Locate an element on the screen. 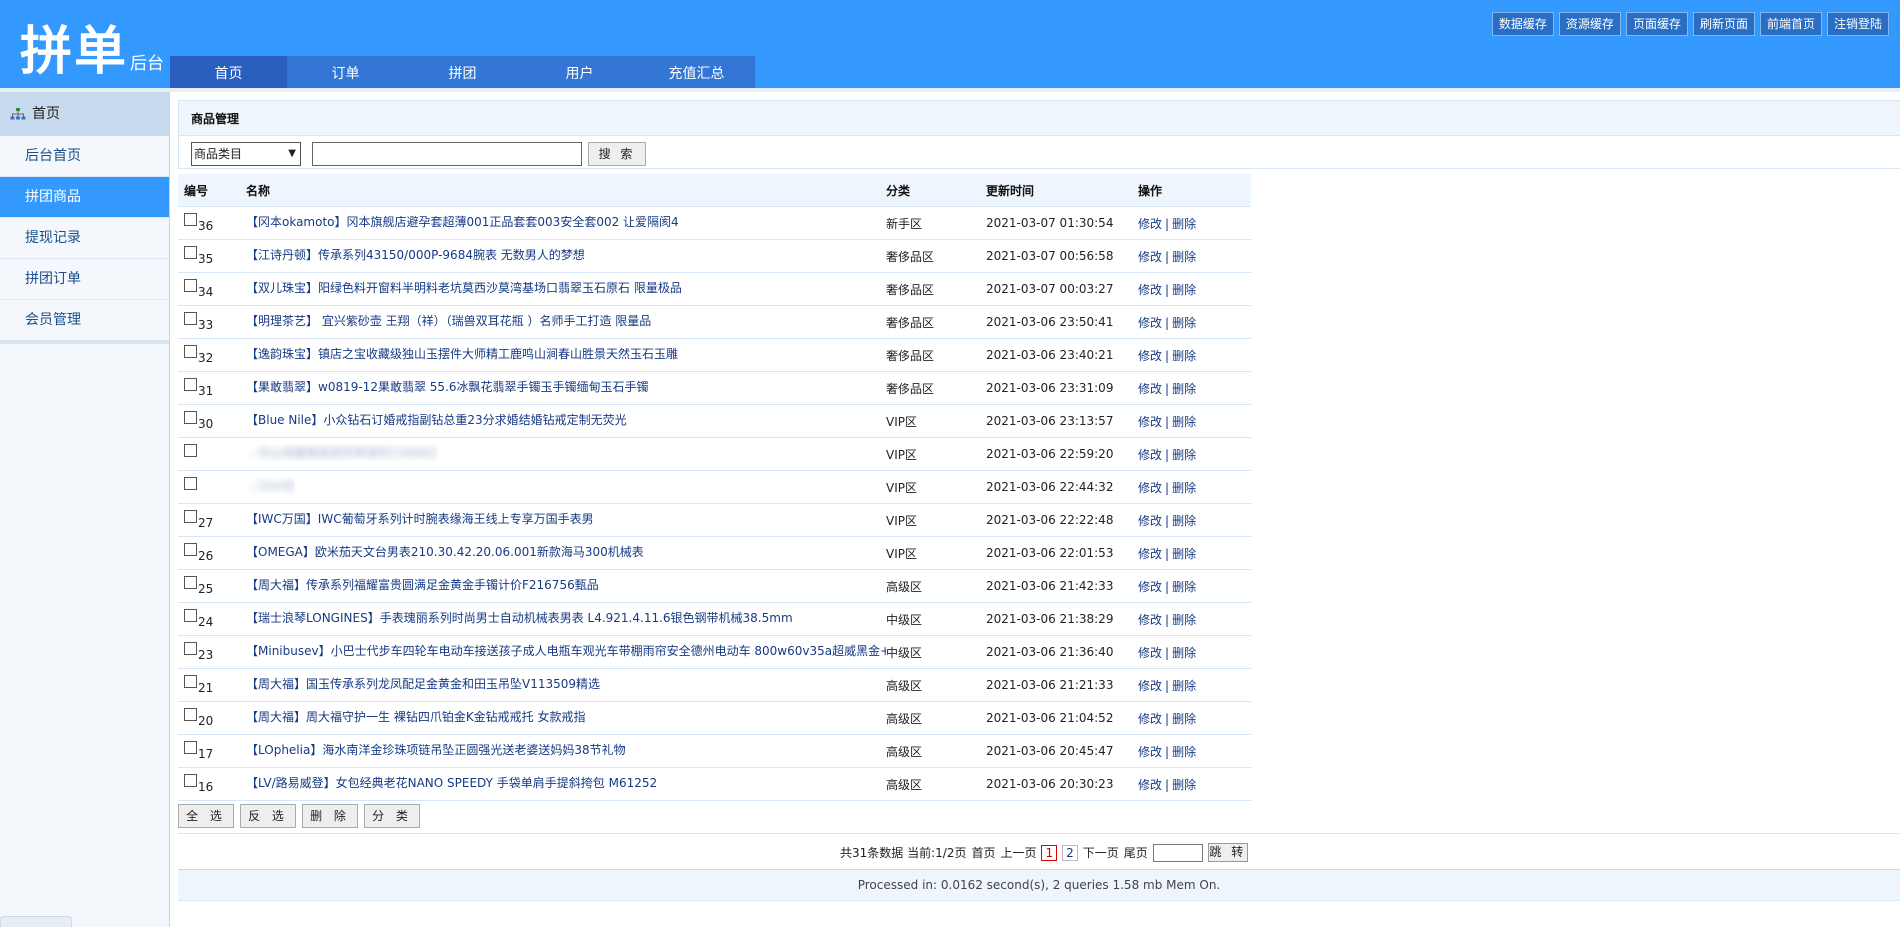  jump-page-input is located at coordinates (1177, 852).